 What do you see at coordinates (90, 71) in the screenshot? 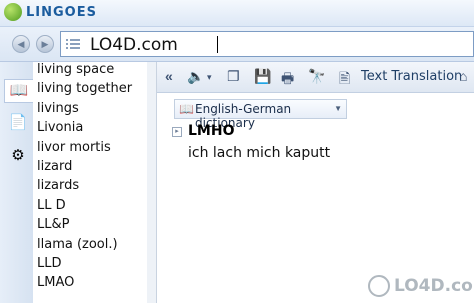
I see `list-item: living space` at bounding box center [90, 71].